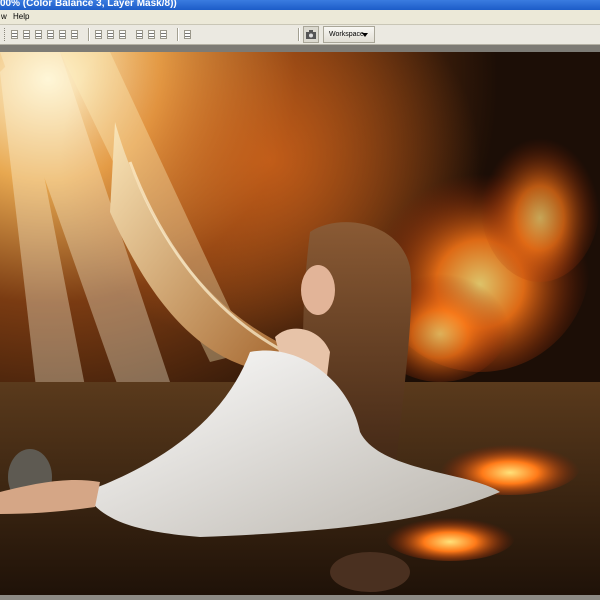 Image resolution: width=600 pixels, height=600 pixels. Describe the element at coordinates (122, 34) in the screenshot. I see `distribute-bottom-icon` at that location.